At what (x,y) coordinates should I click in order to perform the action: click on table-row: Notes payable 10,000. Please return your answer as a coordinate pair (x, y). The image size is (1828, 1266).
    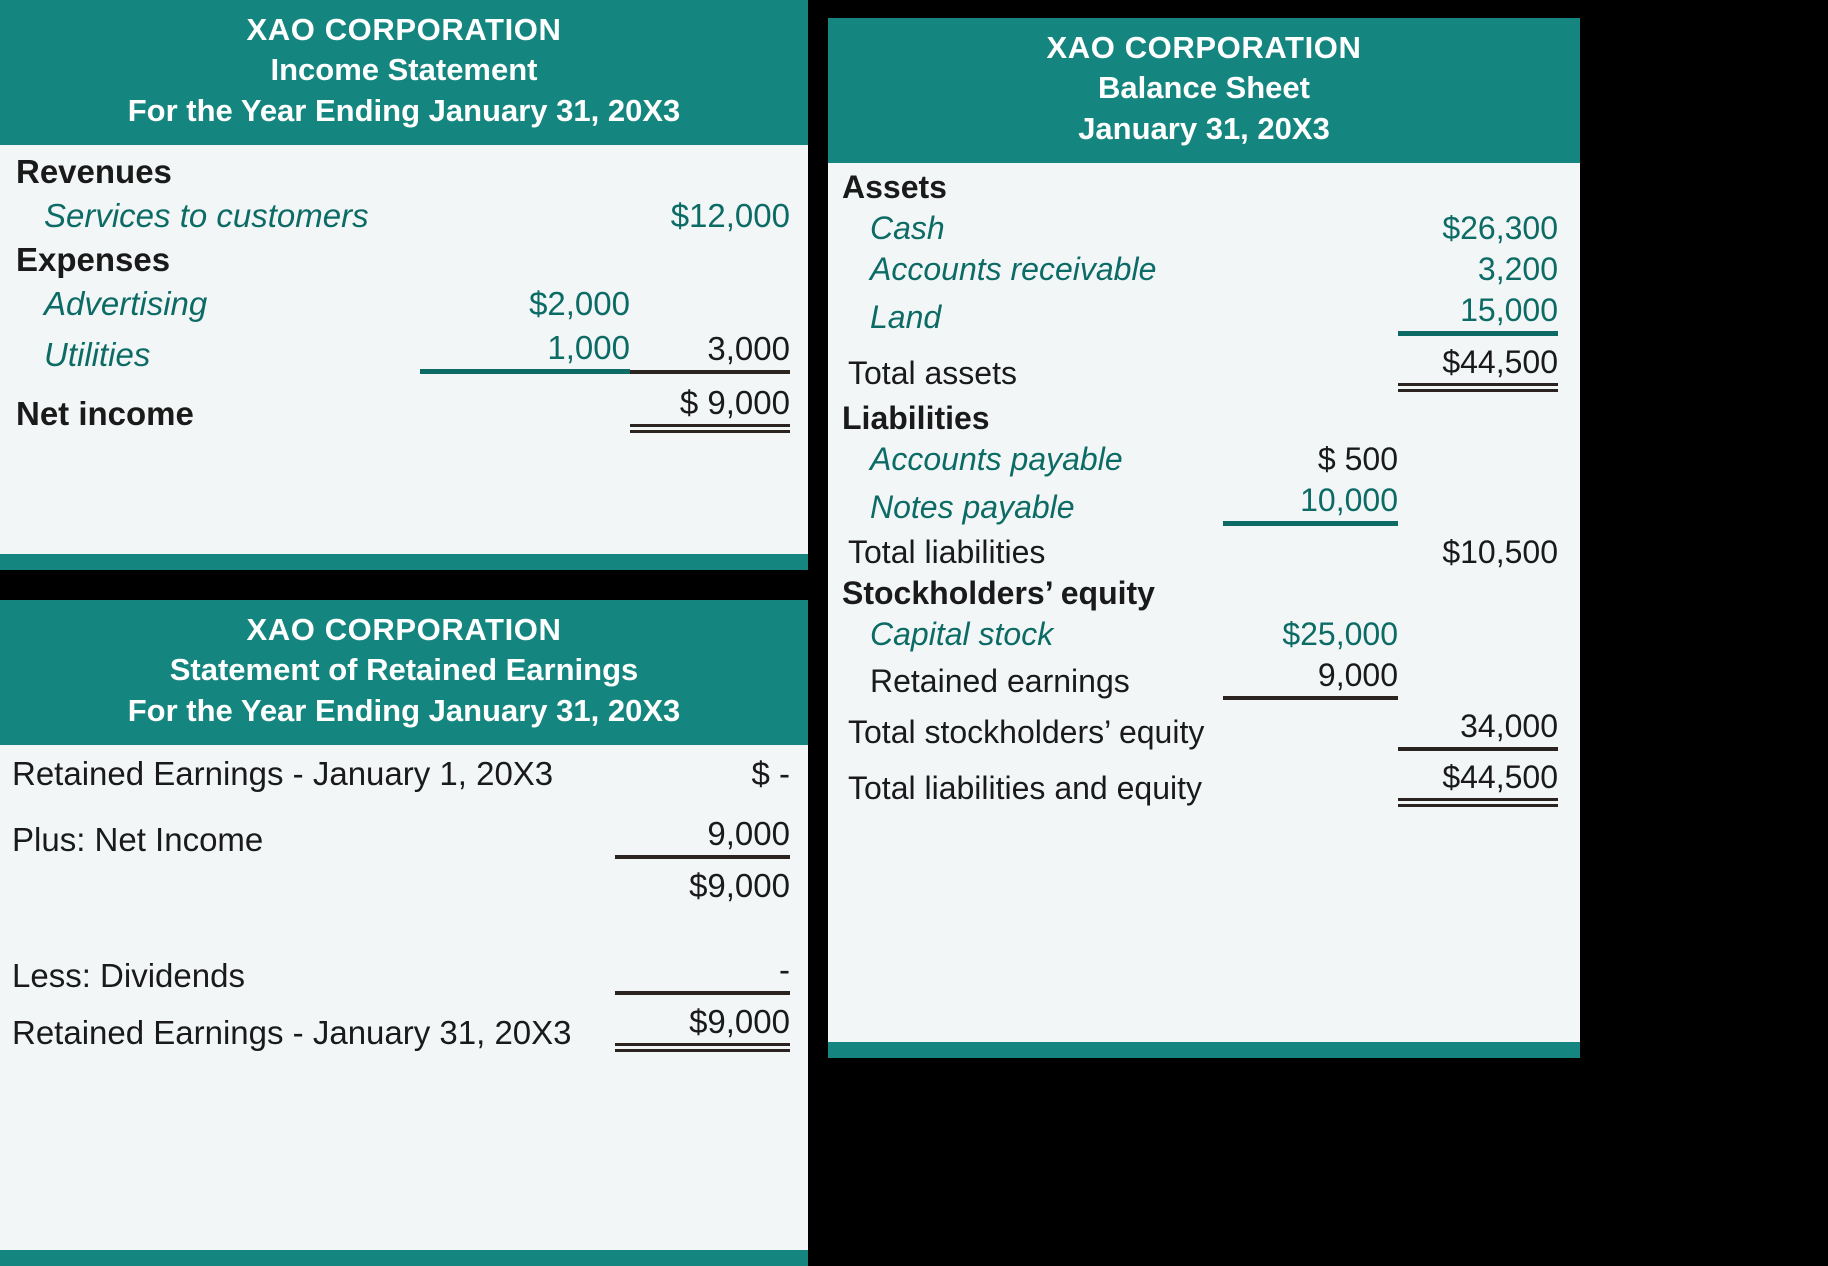
    Looking at the image, I should click on (1200, 504).